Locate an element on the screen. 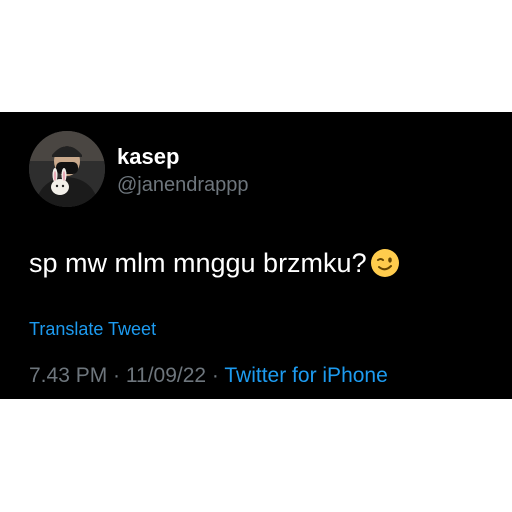 This screenshot has width=512, height=512. tweet-source-link: Twitter for iPhone is located at coordinates (305, 375).